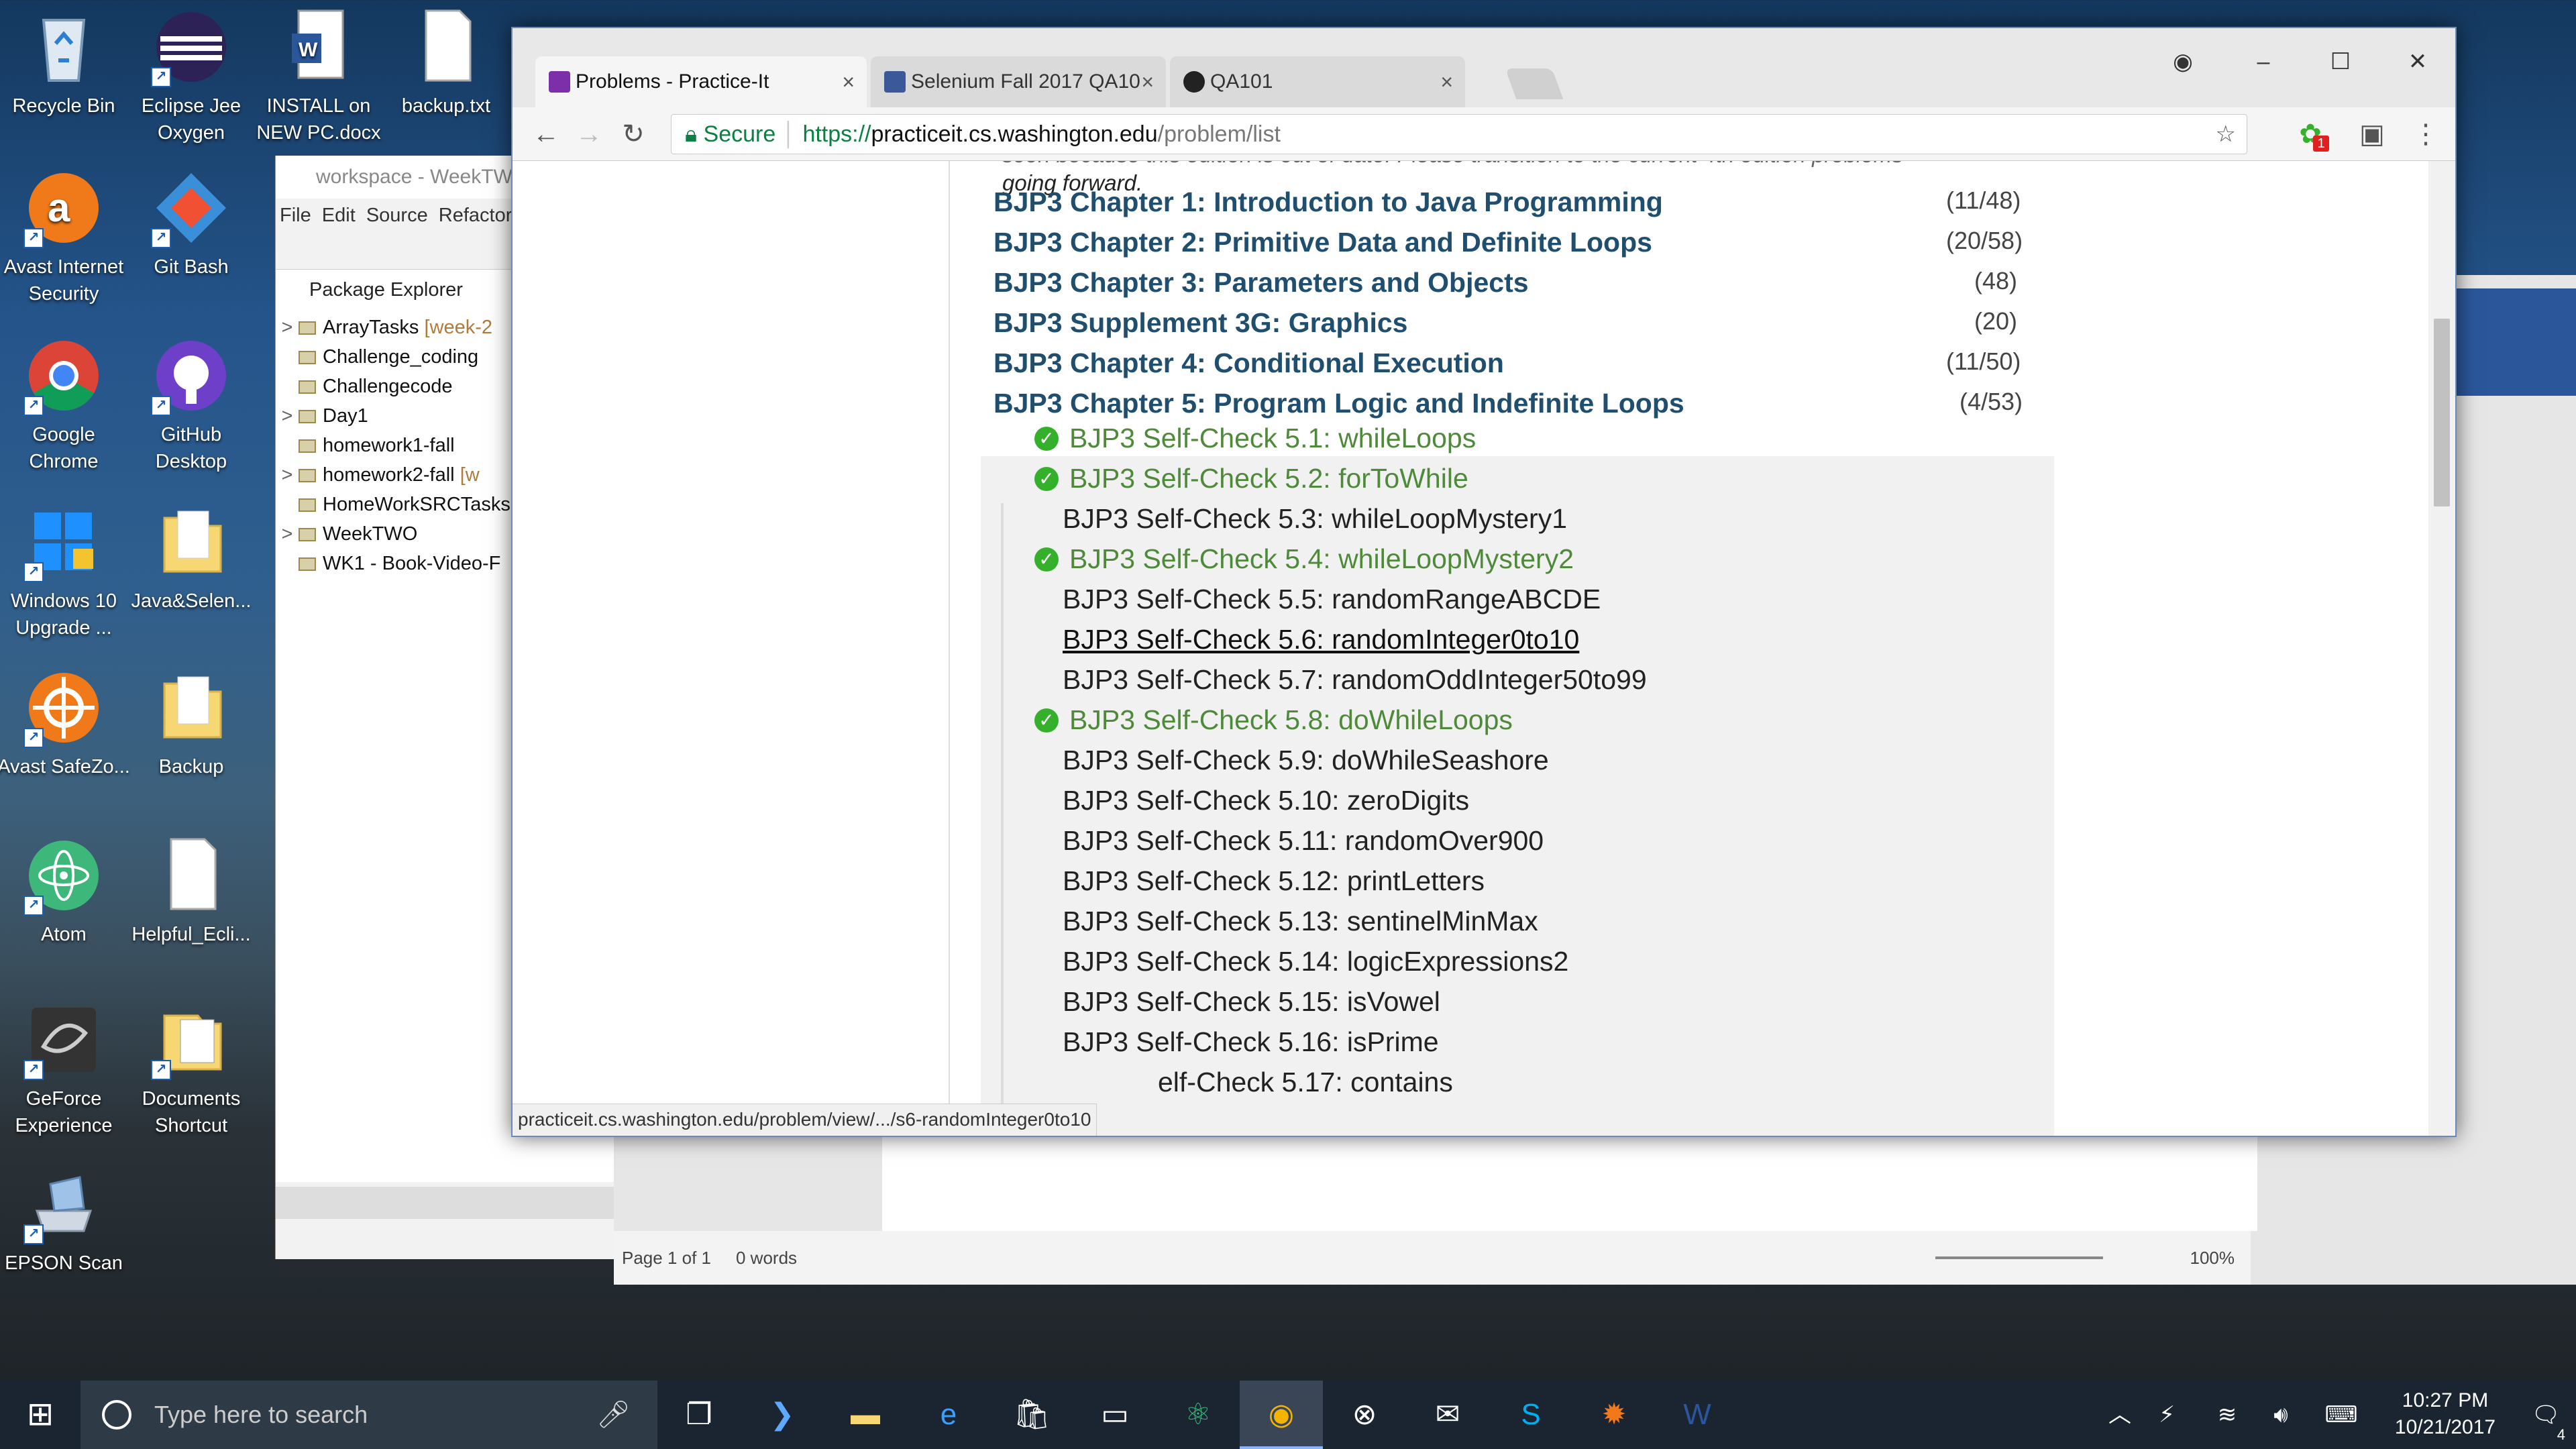  What do you see at coordinates (1447, 1415) in the screenshot?
I see `mail-icon: ✉` at bounding box center [1447, 1415].